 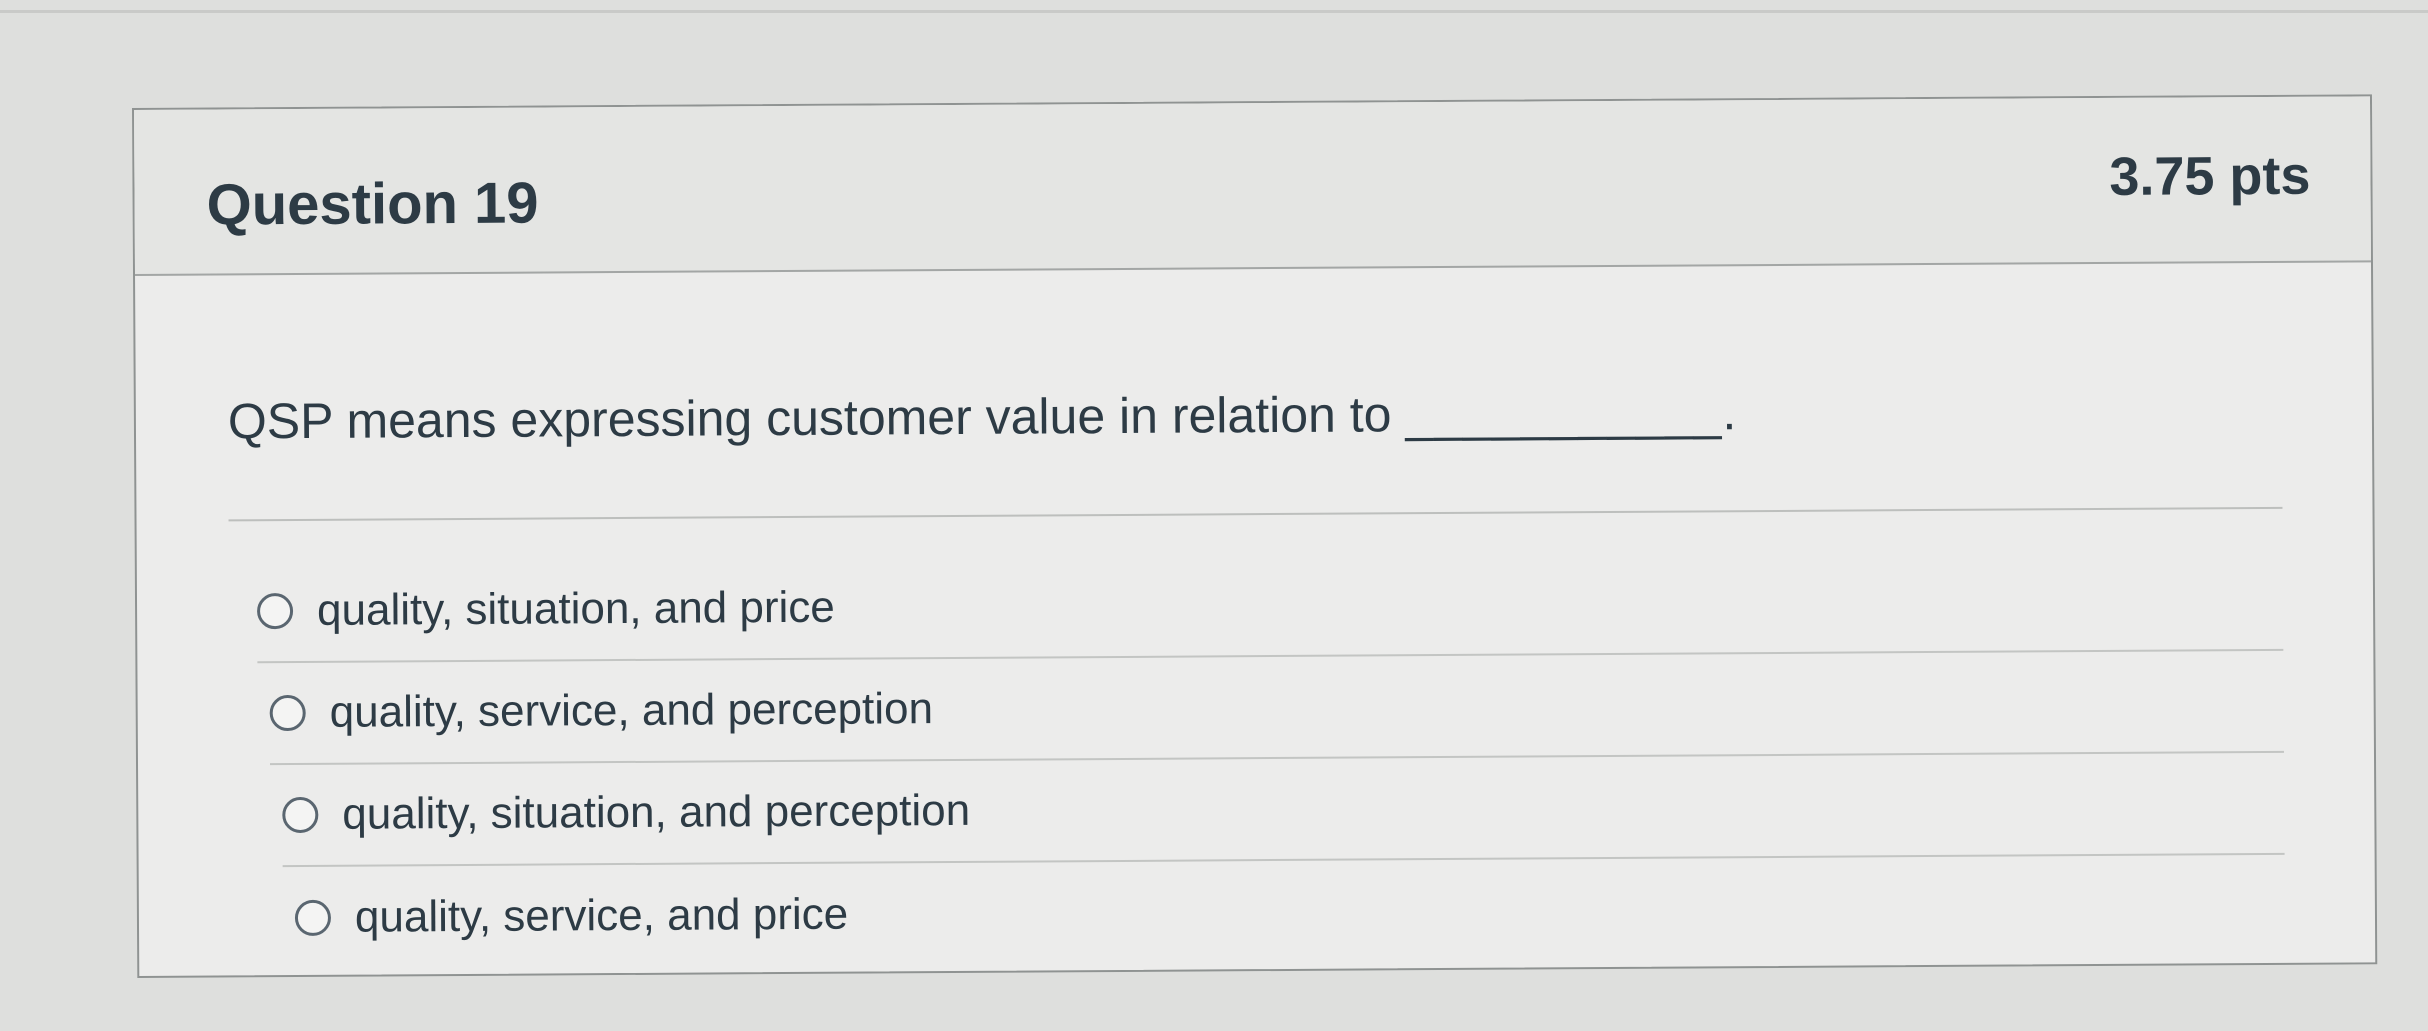 What do you see at coordinates (1255, 514) in the screenshot?
I see `question-separator` at bounding box center [1255, 514].